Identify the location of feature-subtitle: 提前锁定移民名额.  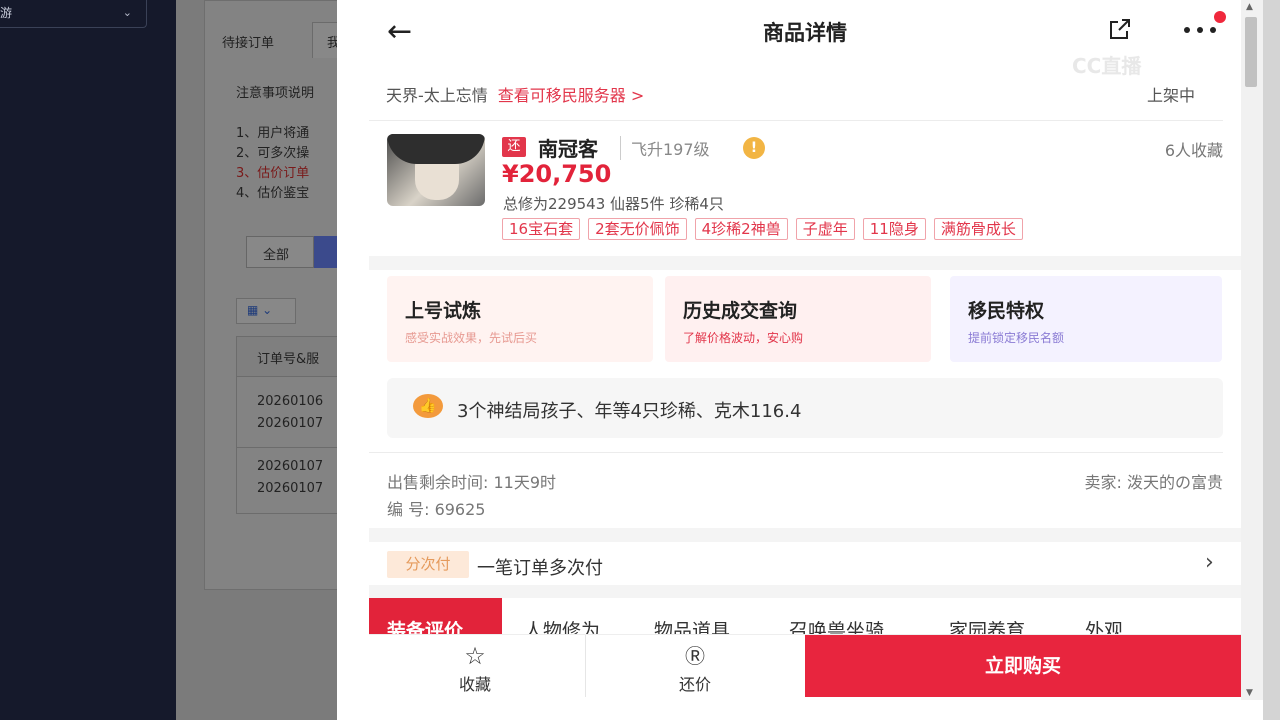
(1016, 338).